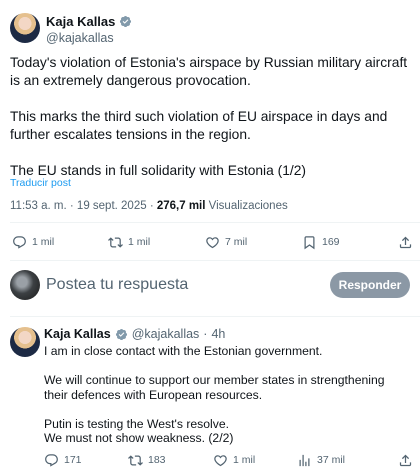 The width and height of the screenshot is (420, 475). I want to click on reply-button: 1 mil, so click(33, 242).